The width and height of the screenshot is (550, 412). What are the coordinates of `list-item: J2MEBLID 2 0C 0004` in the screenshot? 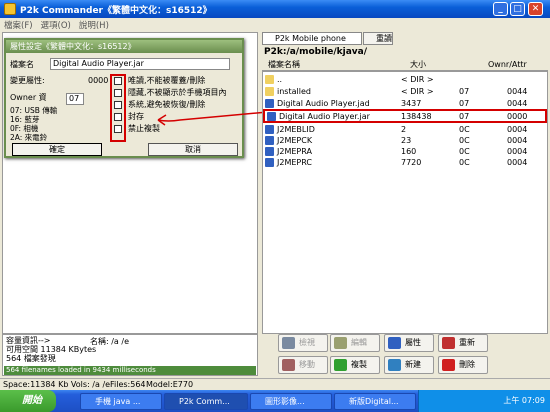 It's located at (405, 129).